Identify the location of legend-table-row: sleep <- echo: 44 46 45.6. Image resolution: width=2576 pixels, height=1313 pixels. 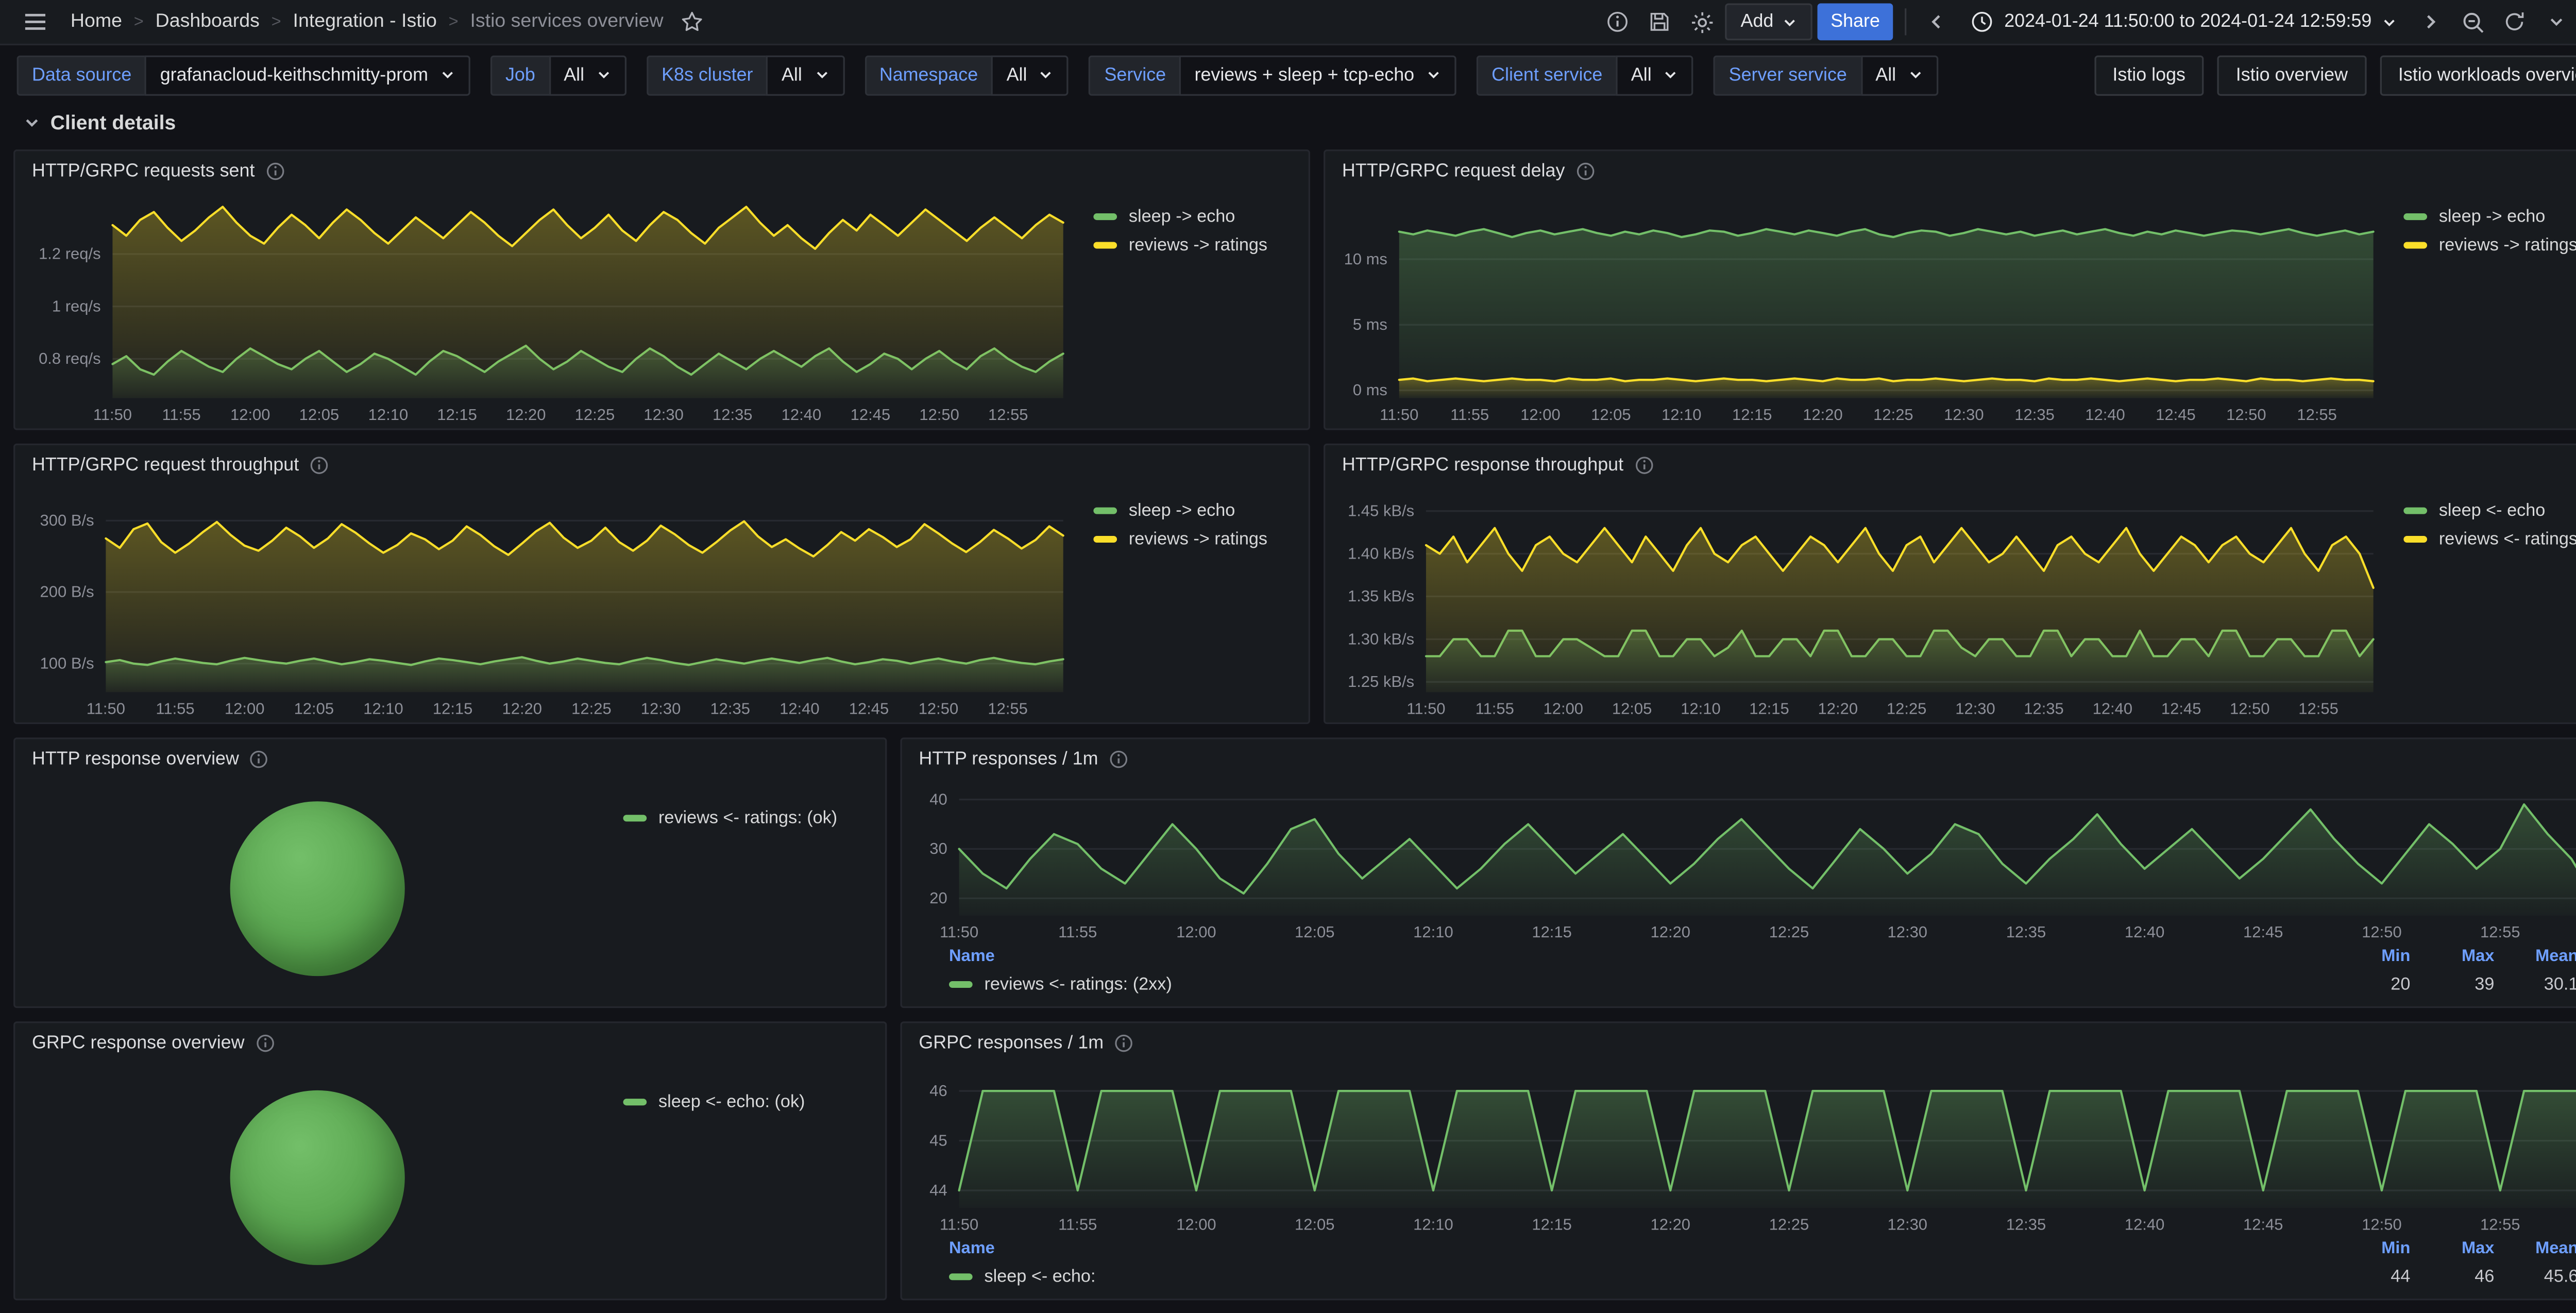
(1762, 1276).